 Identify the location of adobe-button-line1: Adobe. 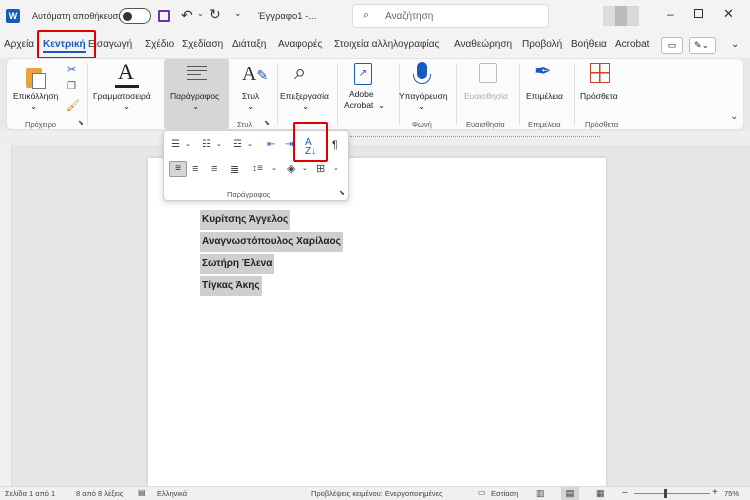
(361, 94).